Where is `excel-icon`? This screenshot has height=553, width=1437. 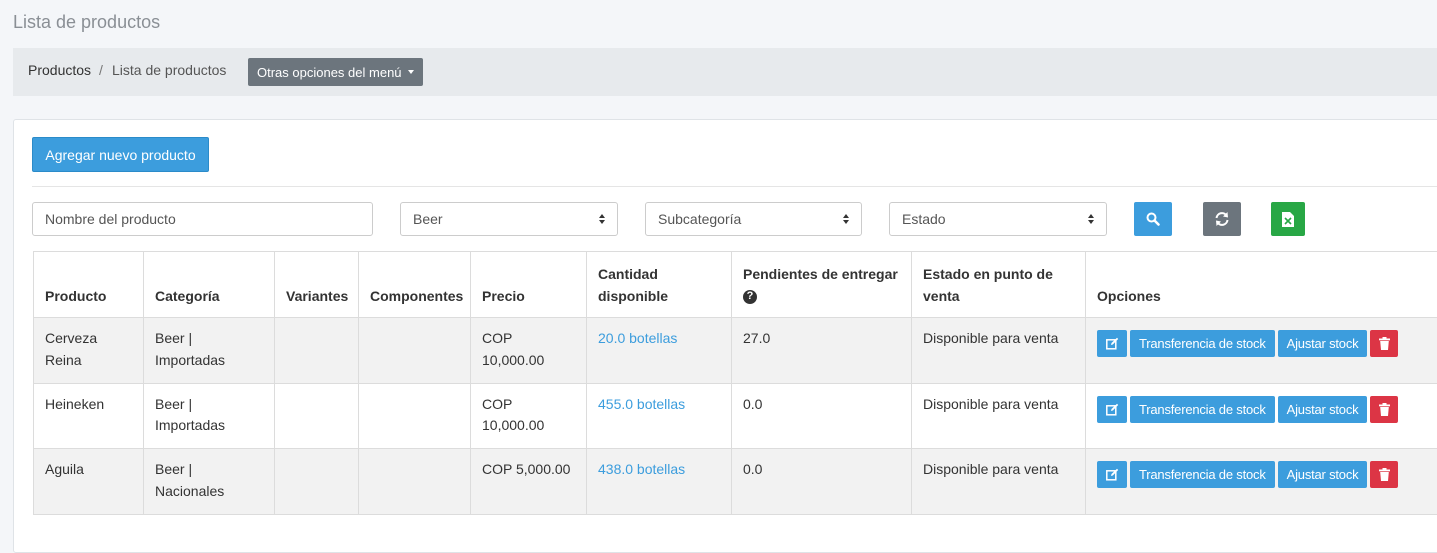
excel-icon is located at coordinates (1288, 219).